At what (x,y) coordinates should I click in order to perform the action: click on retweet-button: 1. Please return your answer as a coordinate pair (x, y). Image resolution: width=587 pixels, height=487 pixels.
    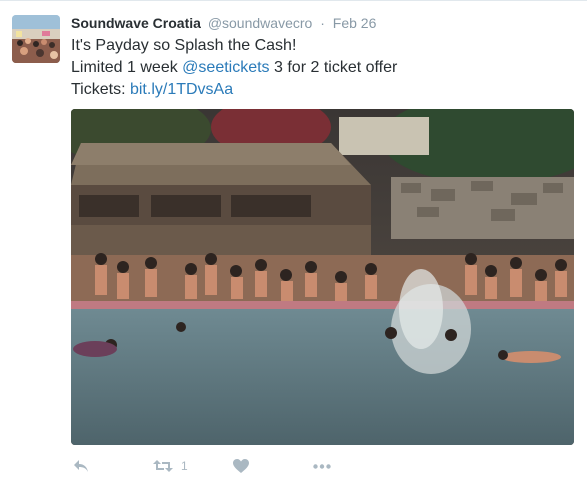
    Looking at the image, I should click on (170, 466).